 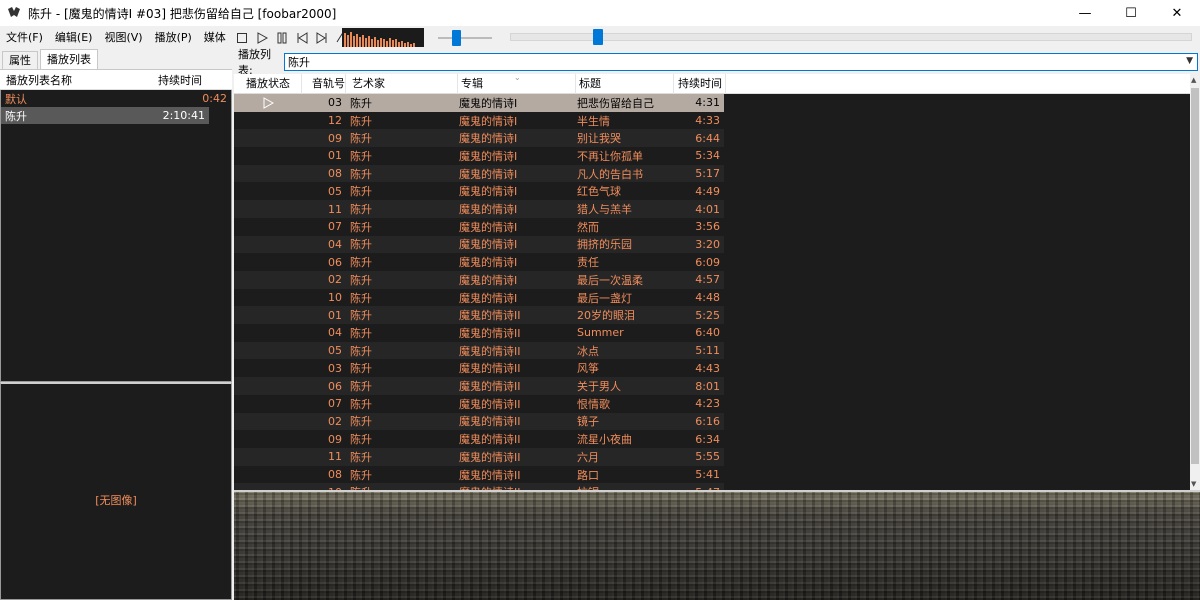 I want to click on track-row: 03 陈升 魔鬼的情诗II 风筝 4:43, so click(x=479, y=368).